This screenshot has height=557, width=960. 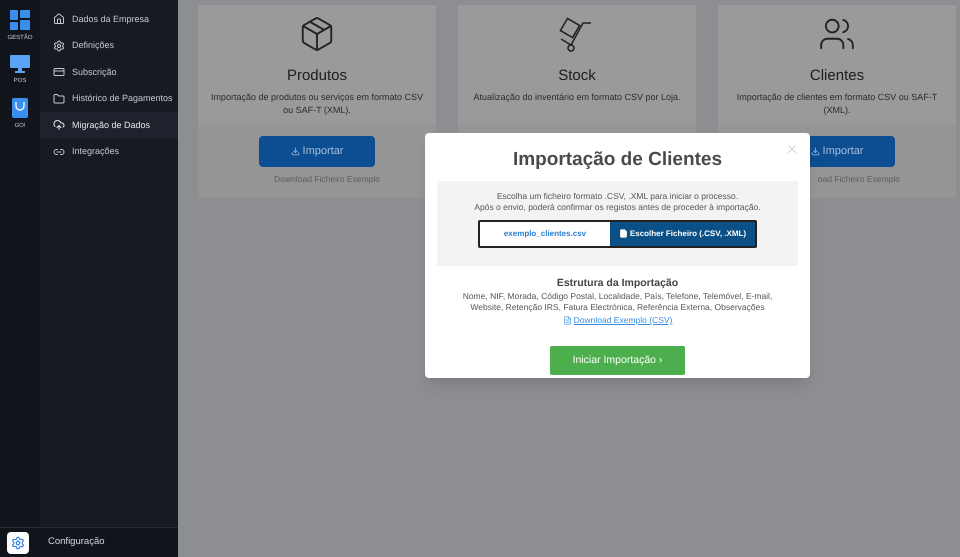 What do you see at coordinates (617, 160) in the screenshot?
I see `modal-title: Importação de Clientes` at bounding box center [617, 160].